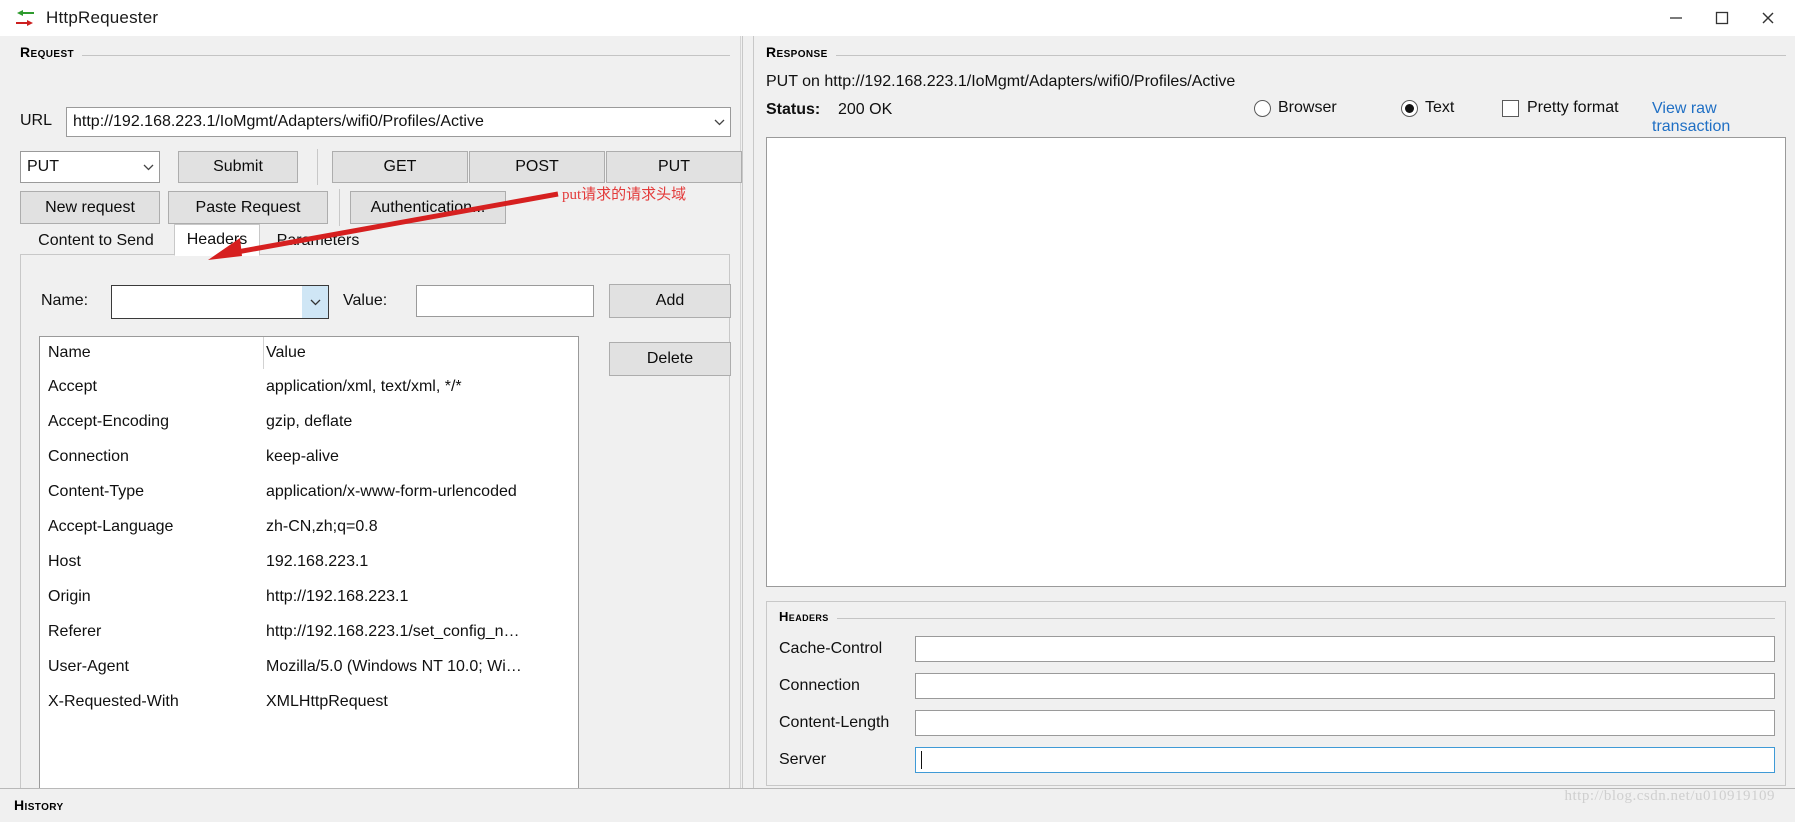 The height and width of the screenshot is (822, 1795). Describe the element at coordinates (391, 491) in the screenshot. I see `header-value-cell: application/x-www-form-urlencoded` at that location.